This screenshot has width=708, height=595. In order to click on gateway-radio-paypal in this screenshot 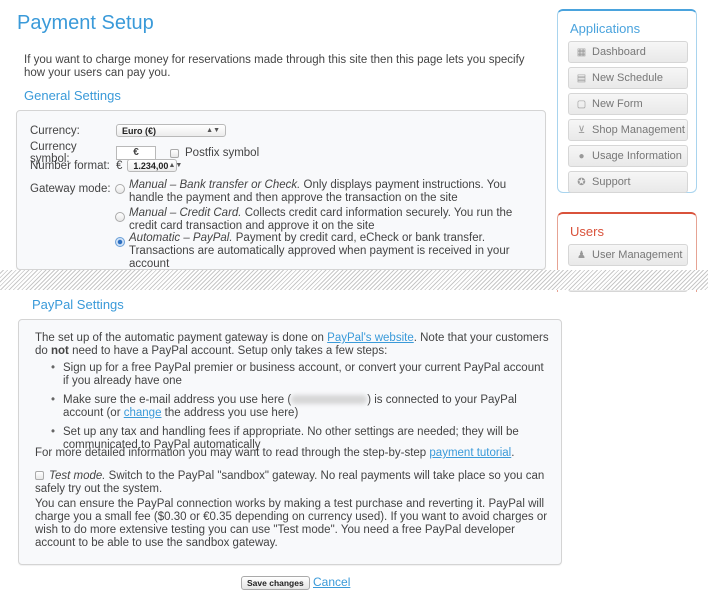, I will do `click(120, 242)`.